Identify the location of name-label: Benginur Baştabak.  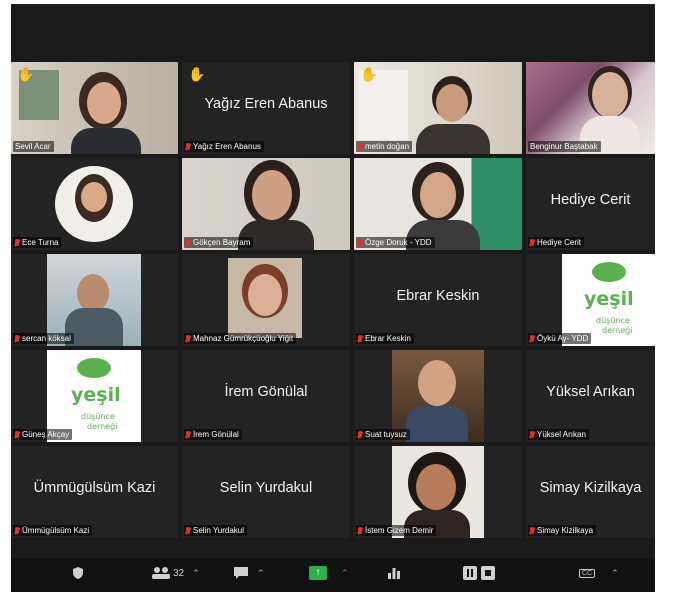
(564, 146).